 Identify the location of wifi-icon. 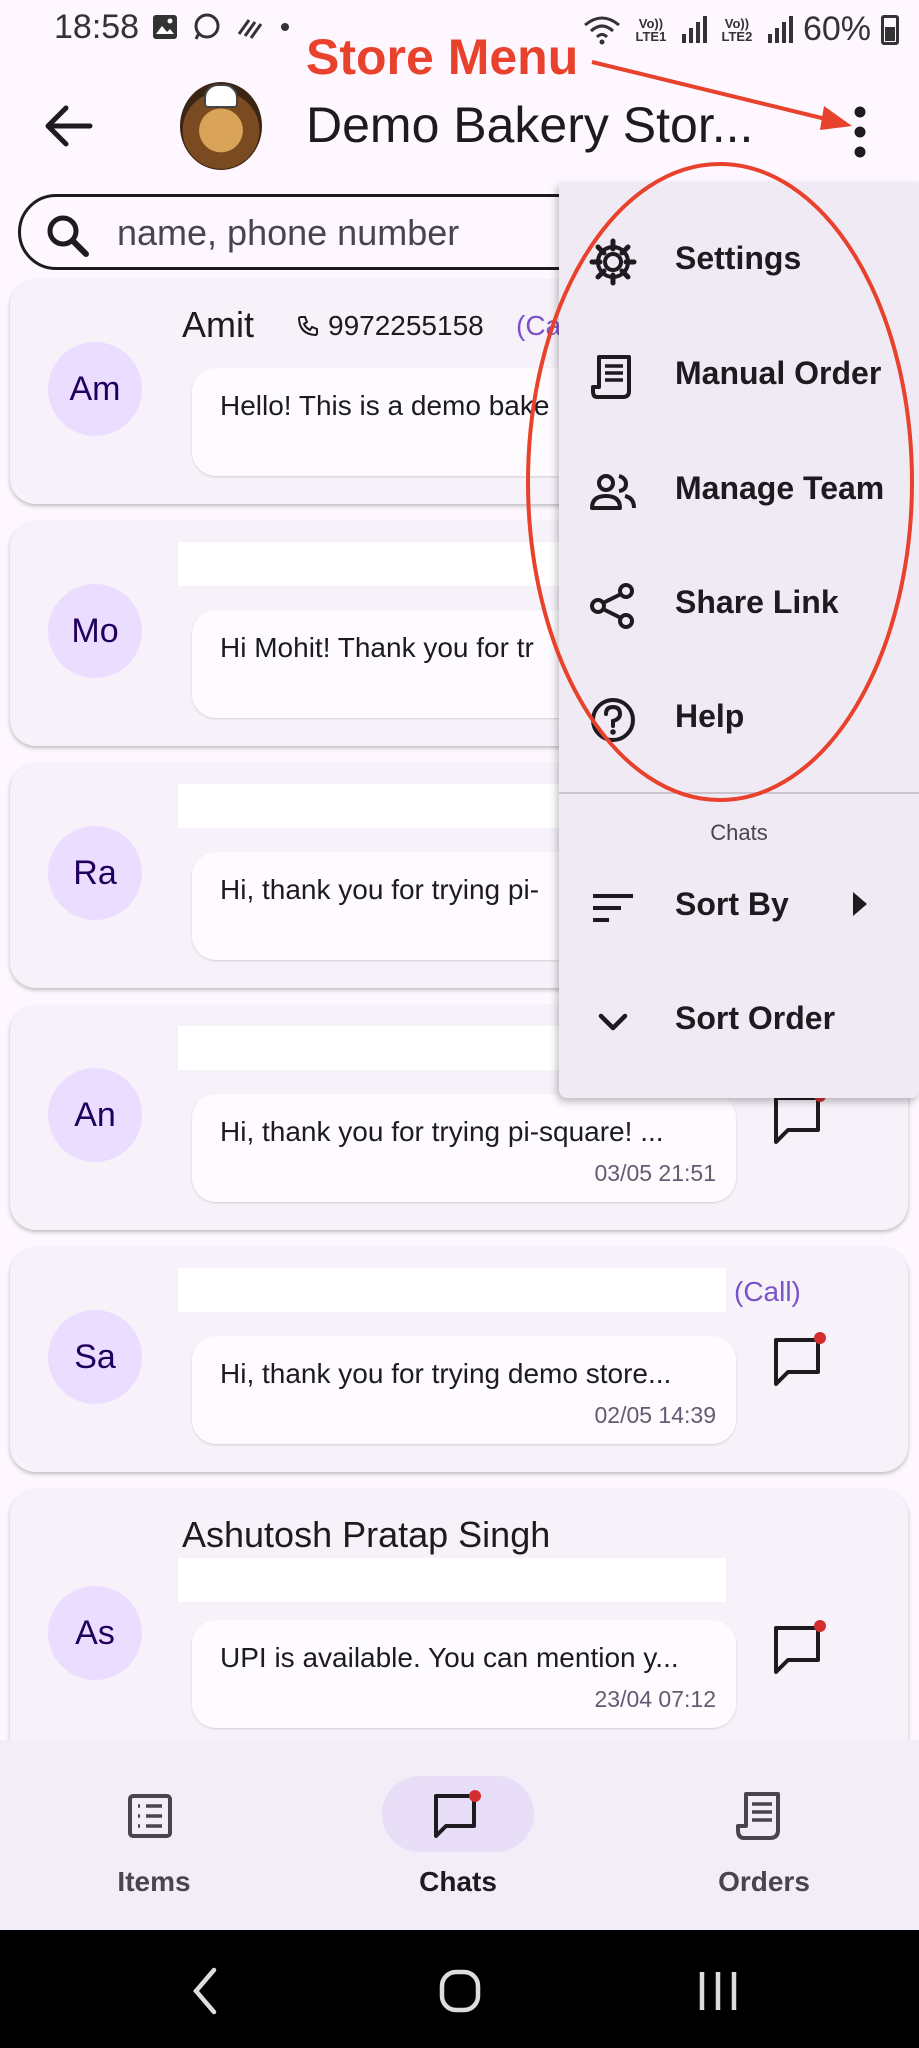
(601, 30).